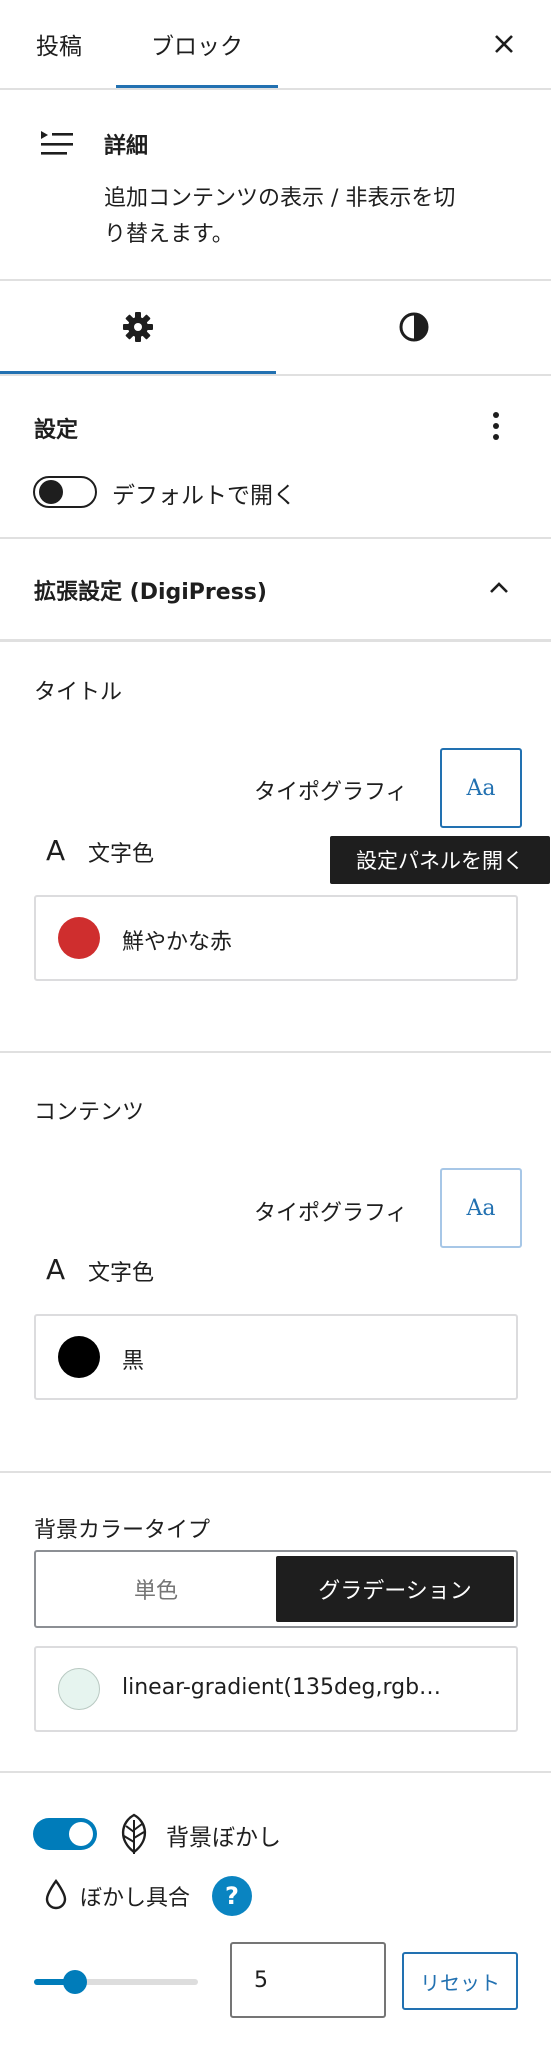 The height and width of the screenshot is (2048, 551). Describe the element at coordinates (56, 850) in the screenshot. I see `title-text-color-icon: A` at that location.